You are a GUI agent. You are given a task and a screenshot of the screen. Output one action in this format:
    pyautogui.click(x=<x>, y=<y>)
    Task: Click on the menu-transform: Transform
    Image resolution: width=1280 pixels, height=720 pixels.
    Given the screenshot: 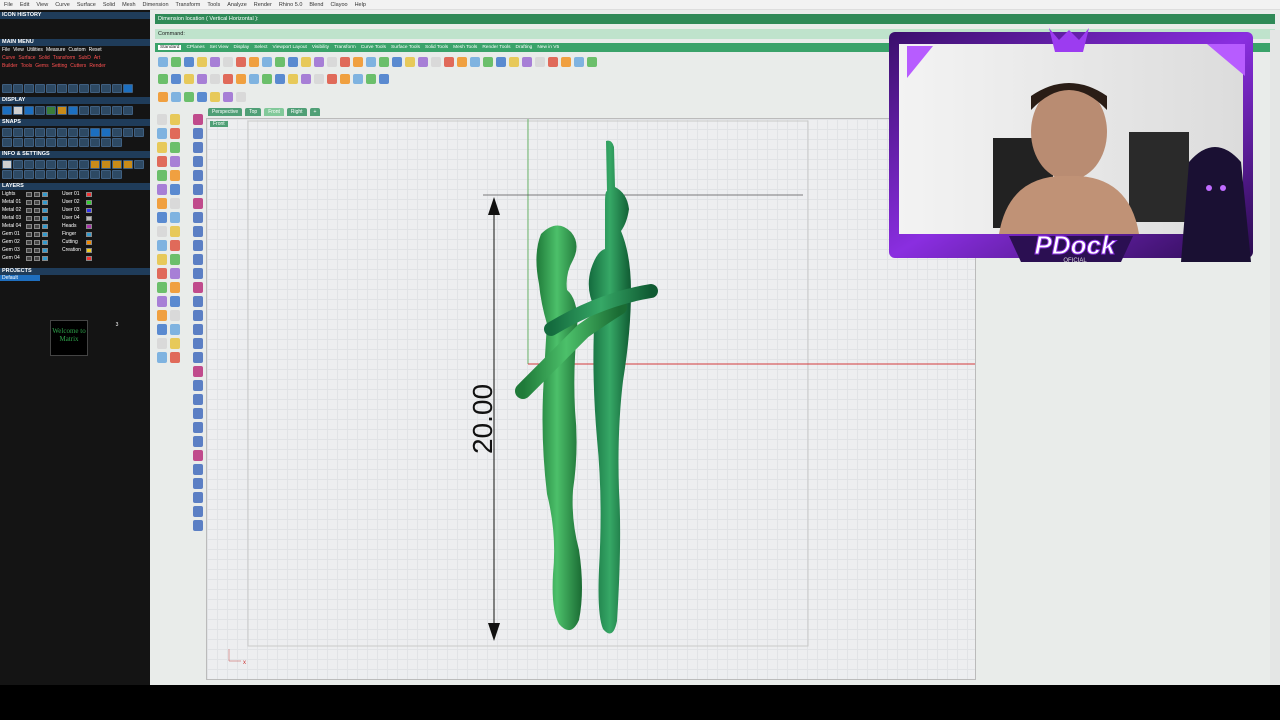 What is the action you would take?
    pyautogui.click(x=188, y=5)
    